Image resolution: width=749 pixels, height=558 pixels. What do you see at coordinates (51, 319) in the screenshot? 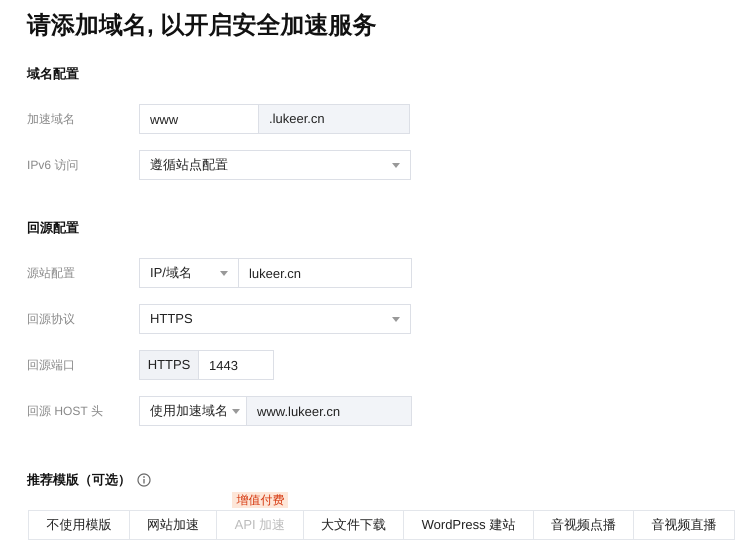
I see `field-label: 回源协议` at bounding box center [51, 319].